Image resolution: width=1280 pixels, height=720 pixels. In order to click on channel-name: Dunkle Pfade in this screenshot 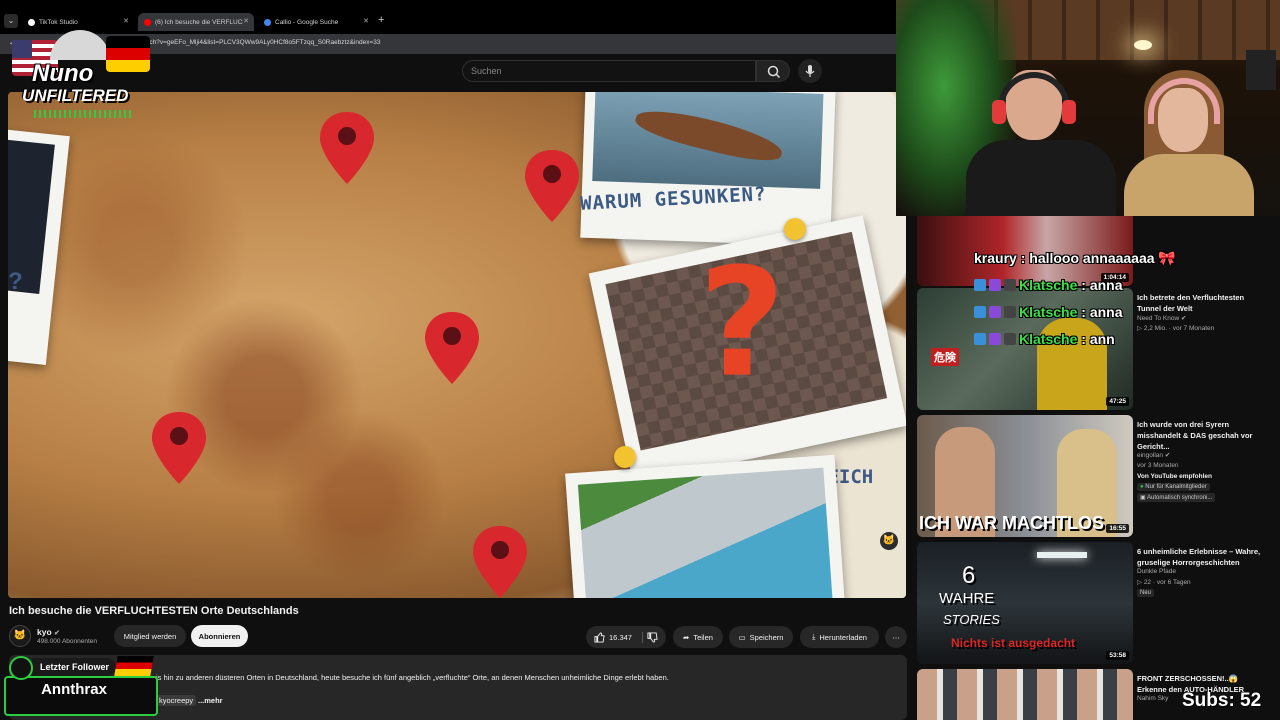, I will do `click(1156, 571)`.